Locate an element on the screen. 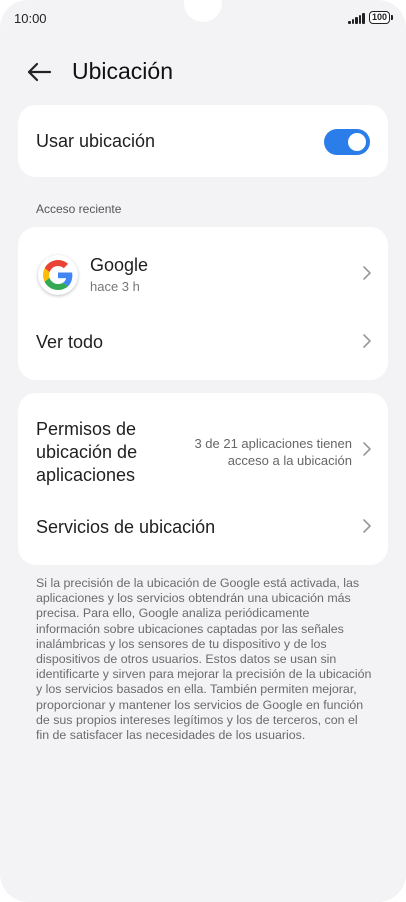  app-name: Google is located at coordinates (119, 265).